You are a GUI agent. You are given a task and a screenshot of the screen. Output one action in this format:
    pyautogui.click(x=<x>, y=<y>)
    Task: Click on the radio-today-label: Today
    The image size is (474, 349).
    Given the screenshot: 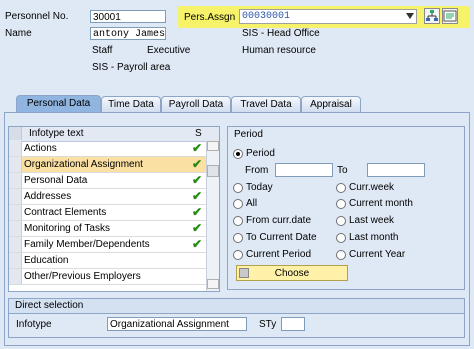 What is the action you would take?
    pyautogui.click(x=259, y=187)
    